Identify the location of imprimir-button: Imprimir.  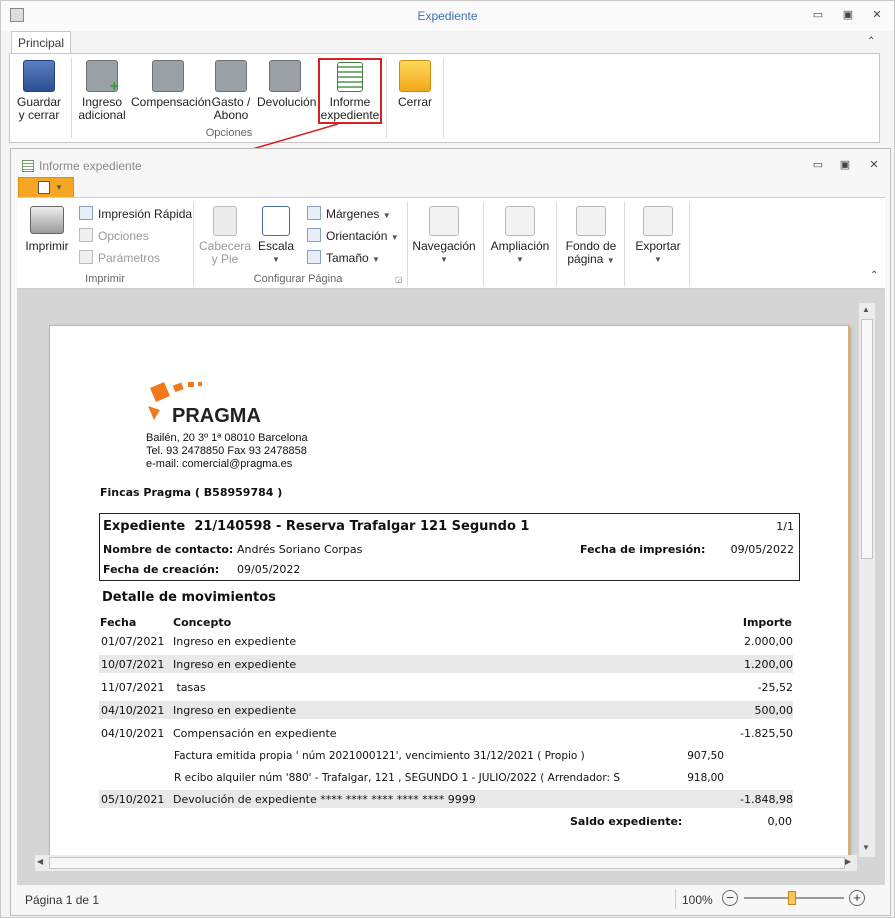
(47, 229).